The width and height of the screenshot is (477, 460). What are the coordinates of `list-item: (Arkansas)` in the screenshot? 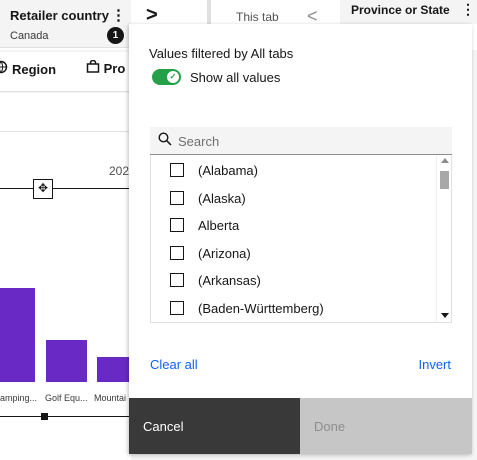 It's located at (294, 280).